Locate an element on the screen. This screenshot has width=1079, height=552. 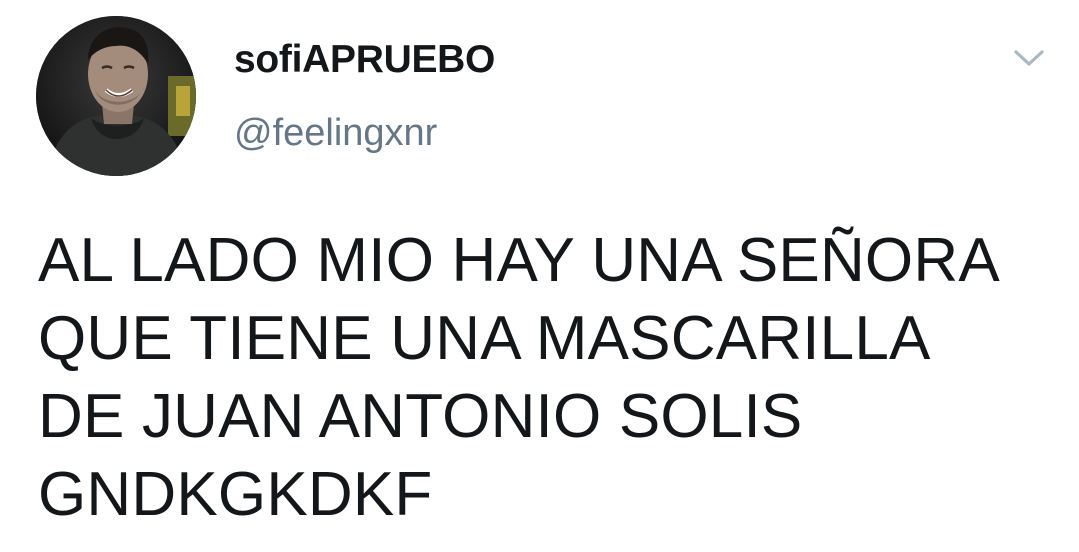
avatar-image is located at coordinates (116, 96).